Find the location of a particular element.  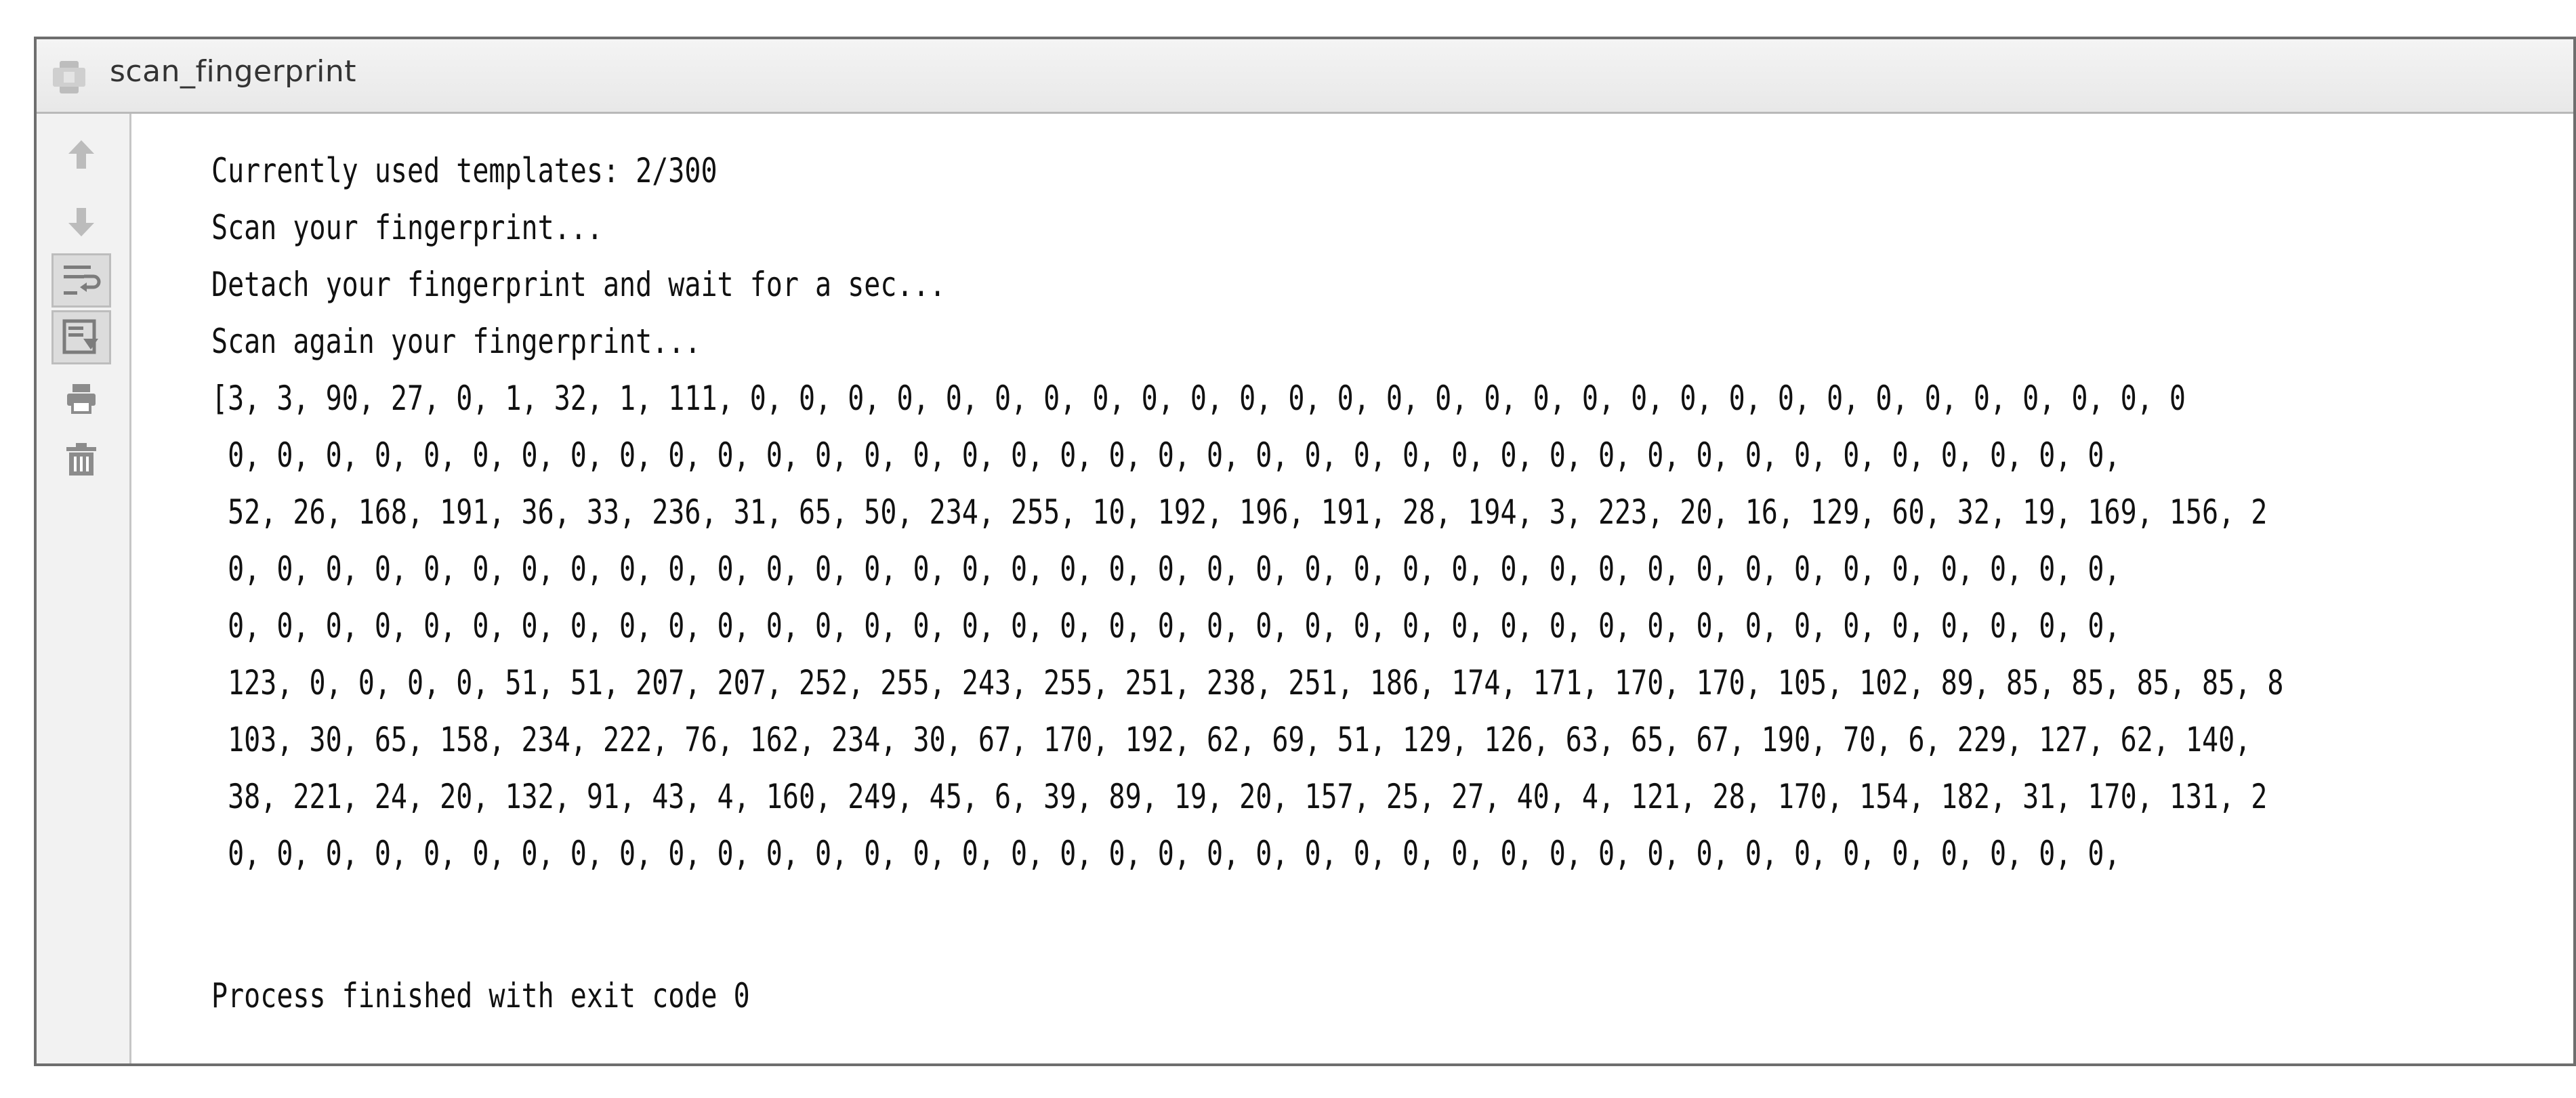

soft-wrap-icon is located at coordinates (81, 280).